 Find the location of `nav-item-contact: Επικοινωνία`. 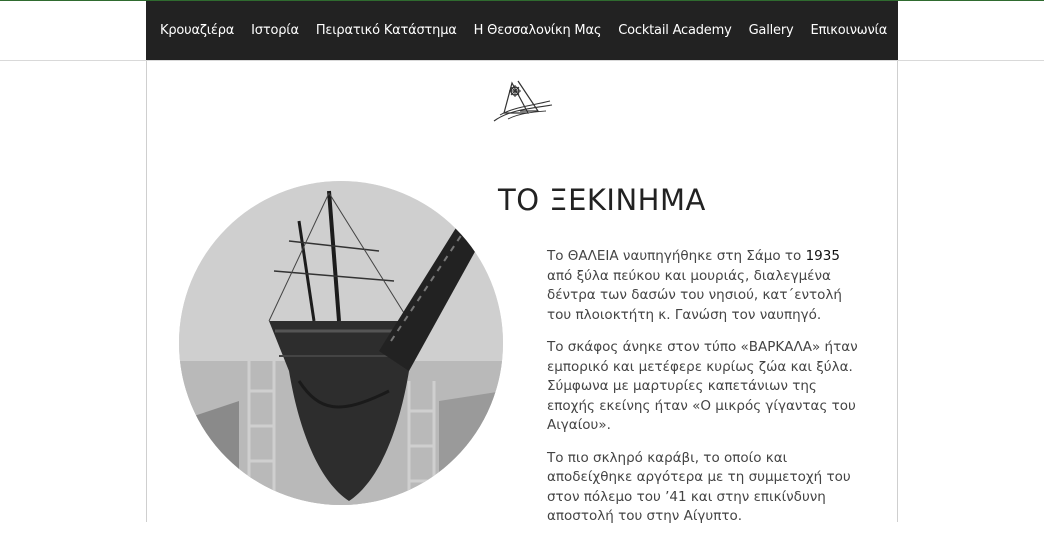

nav-item-contact: Επικοινωνία is located at coordinates (848, 30).